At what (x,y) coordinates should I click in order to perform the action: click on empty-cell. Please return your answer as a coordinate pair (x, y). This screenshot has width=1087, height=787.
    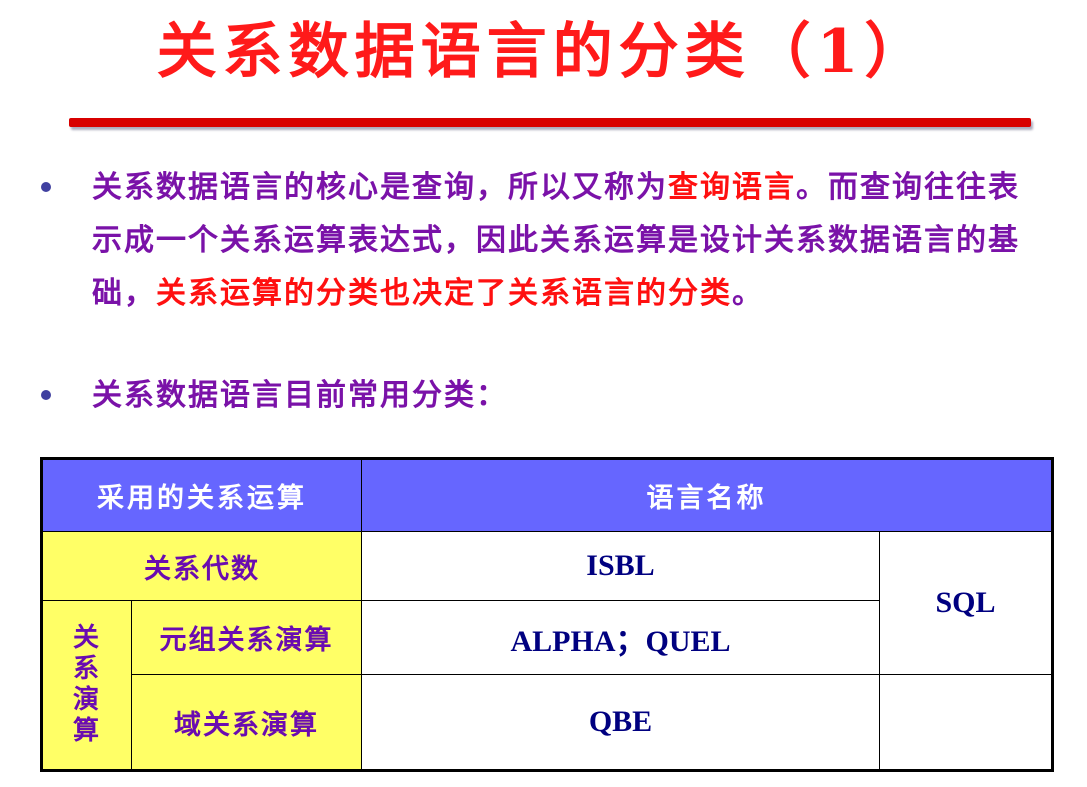
    Looking at the image, I should click on (966, 722).